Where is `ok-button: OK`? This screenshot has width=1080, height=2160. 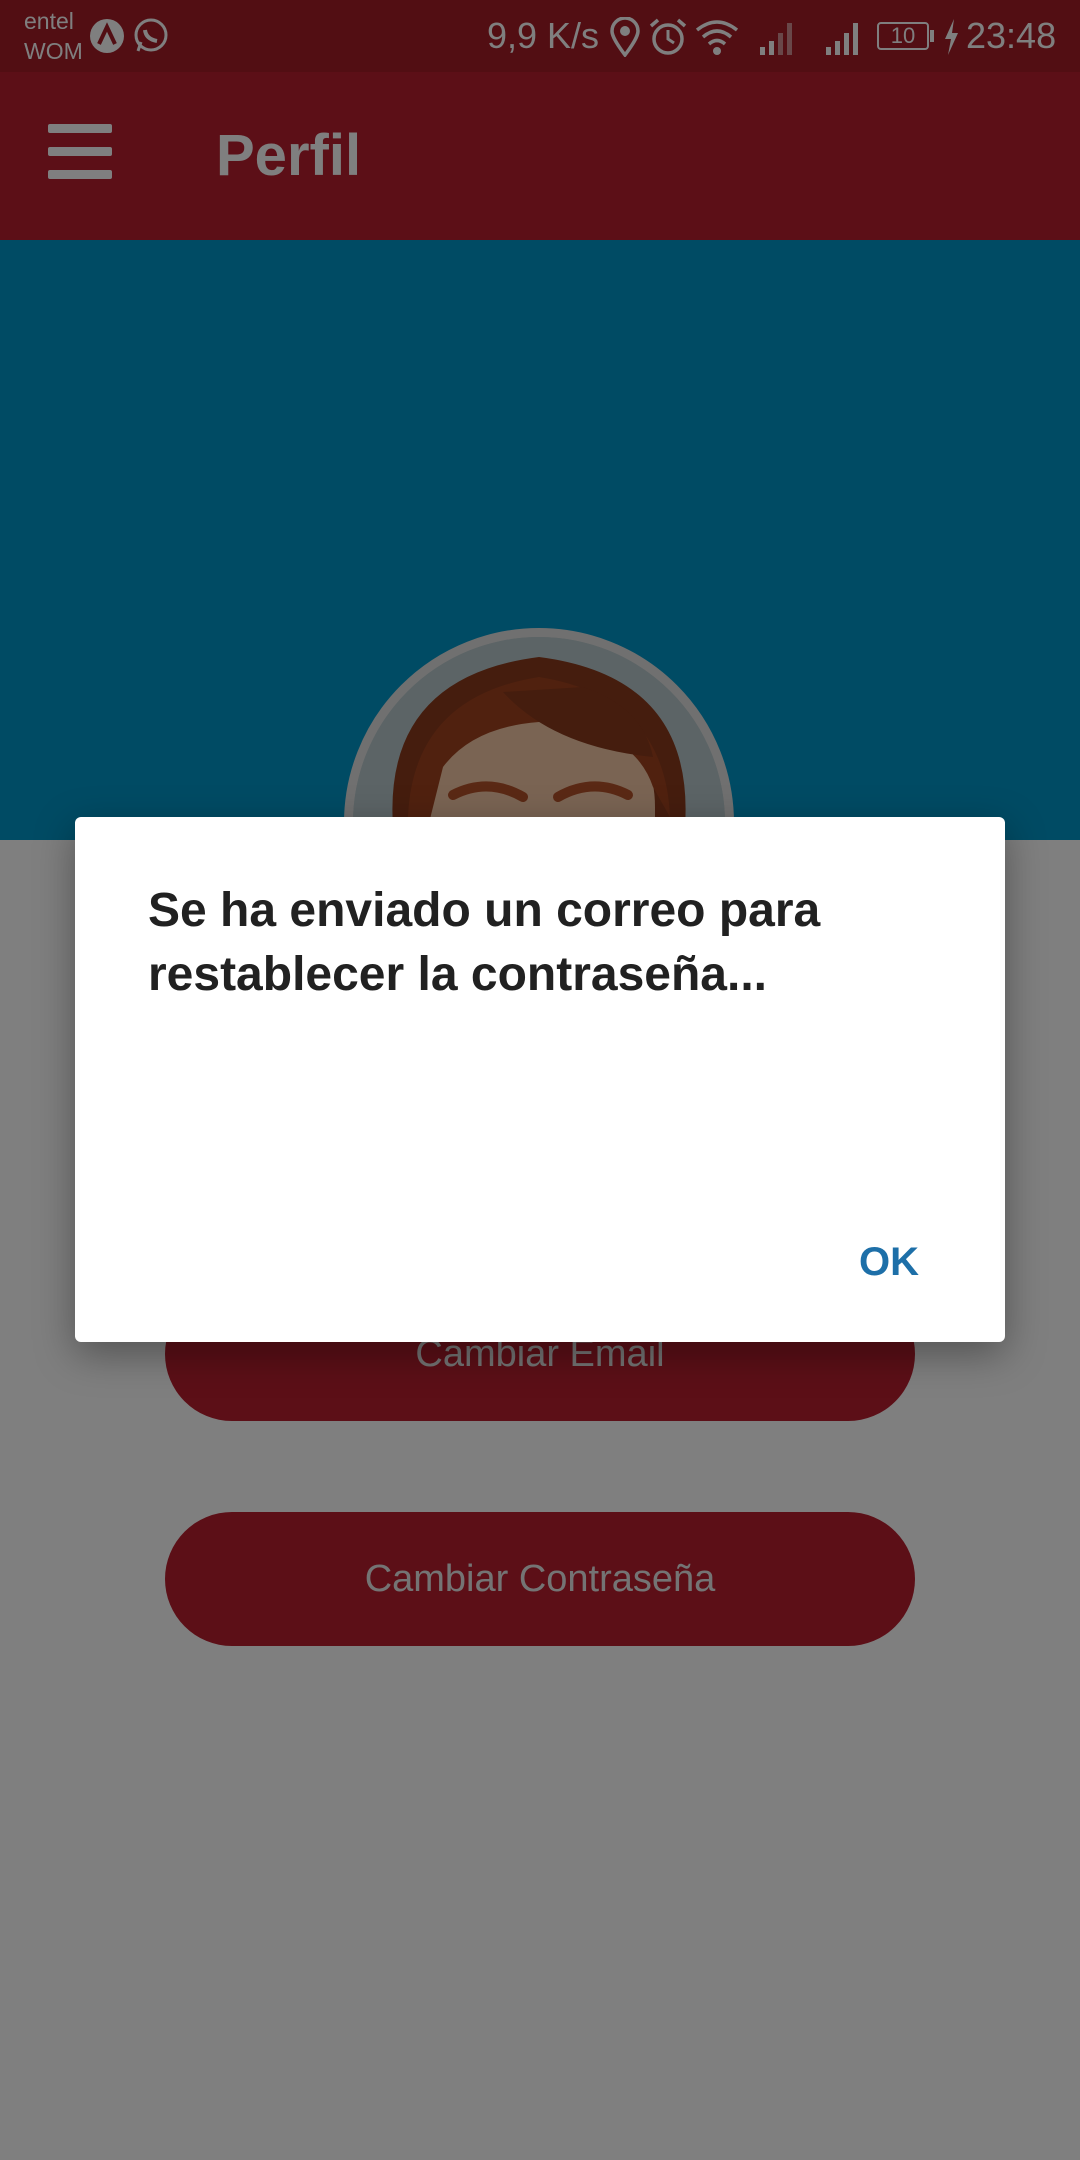 ok-button: OK is located at coordinates (889, 1262).